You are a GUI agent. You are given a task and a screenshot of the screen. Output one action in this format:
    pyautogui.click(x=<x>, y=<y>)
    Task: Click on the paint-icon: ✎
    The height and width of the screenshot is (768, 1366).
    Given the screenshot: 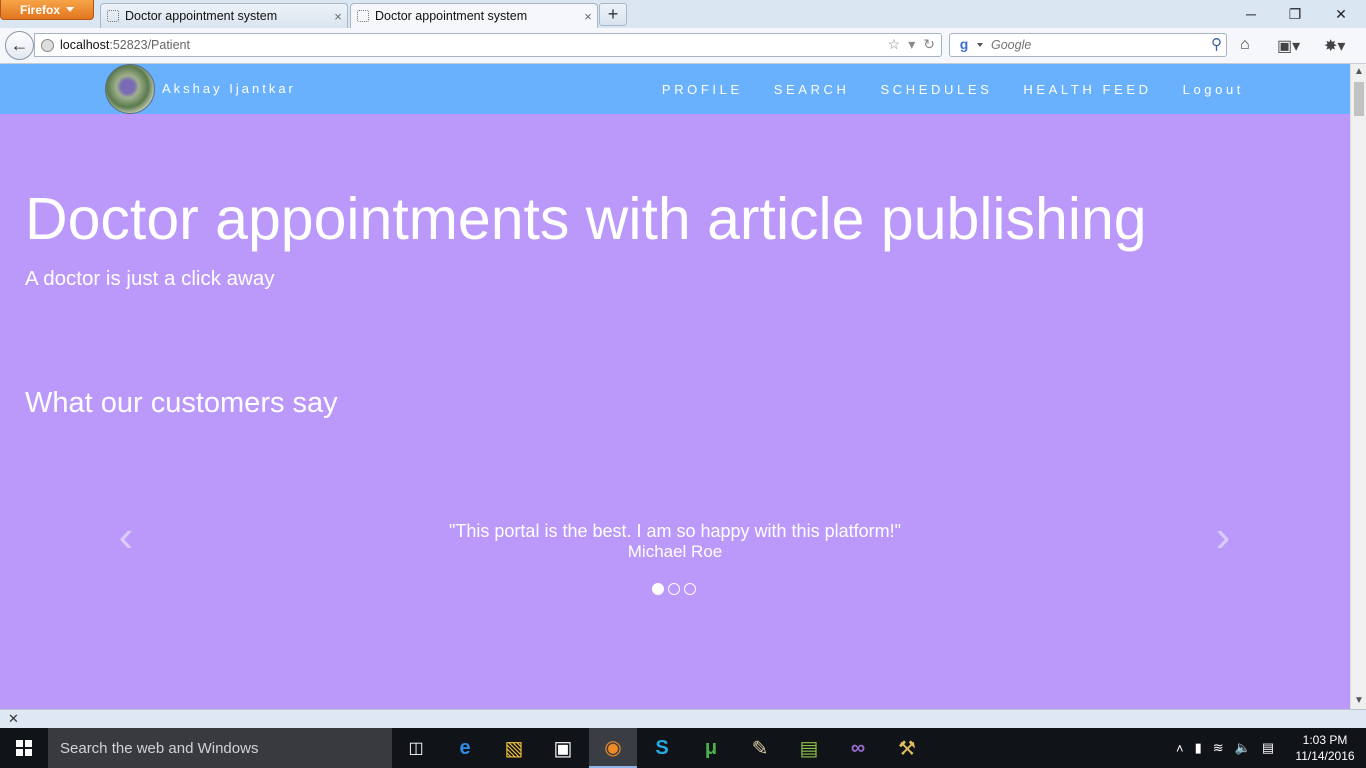 What is the action you would take?
    pyautogui.click(x=760, y=748)
    